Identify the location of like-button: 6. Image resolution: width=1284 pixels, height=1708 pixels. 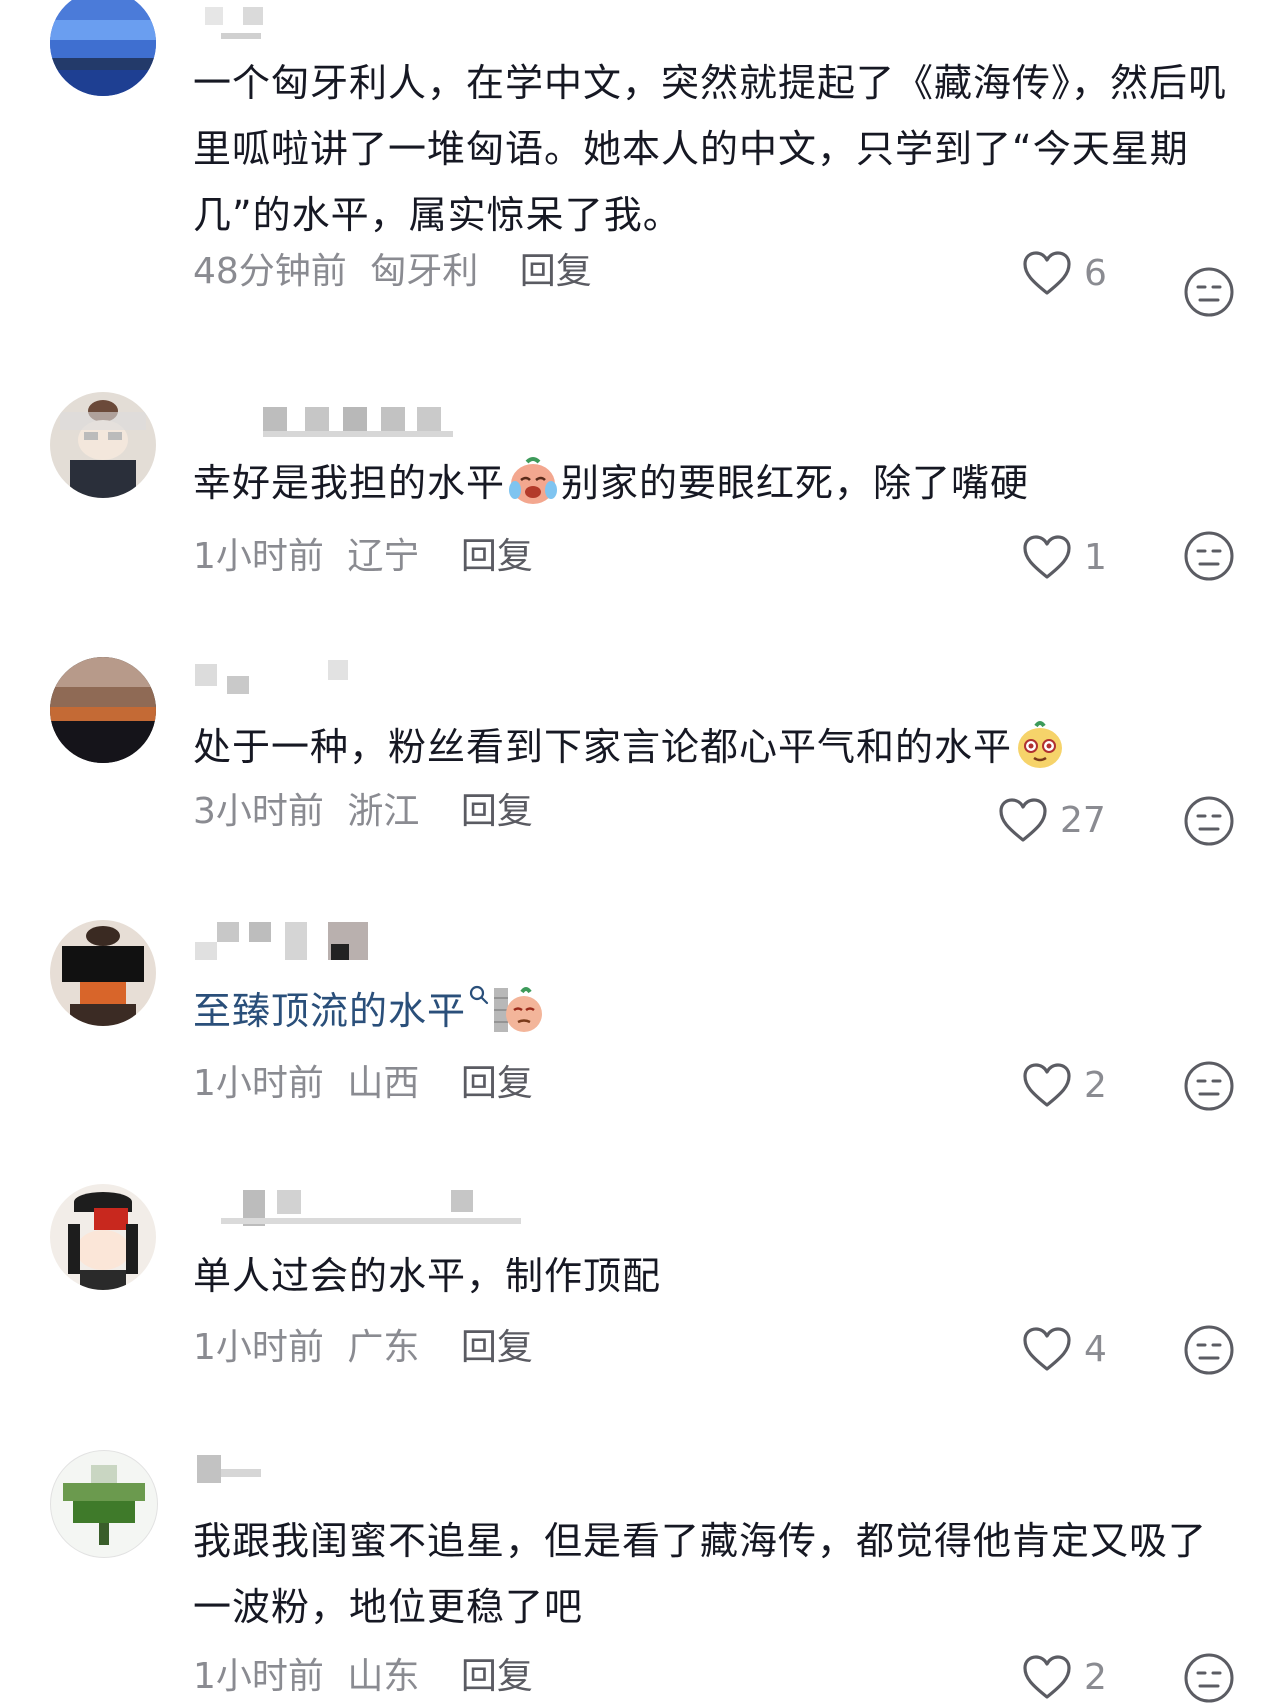
(1082, 274).